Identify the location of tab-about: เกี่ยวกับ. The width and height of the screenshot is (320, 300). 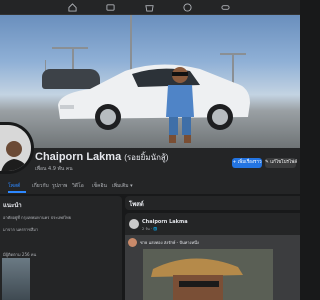
(40, 186).